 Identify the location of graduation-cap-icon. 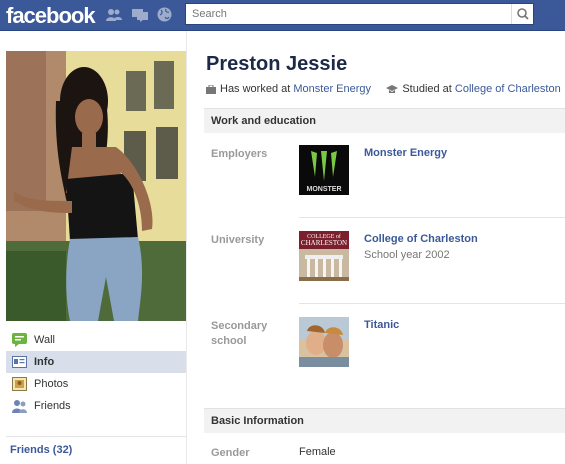
(392, 89).